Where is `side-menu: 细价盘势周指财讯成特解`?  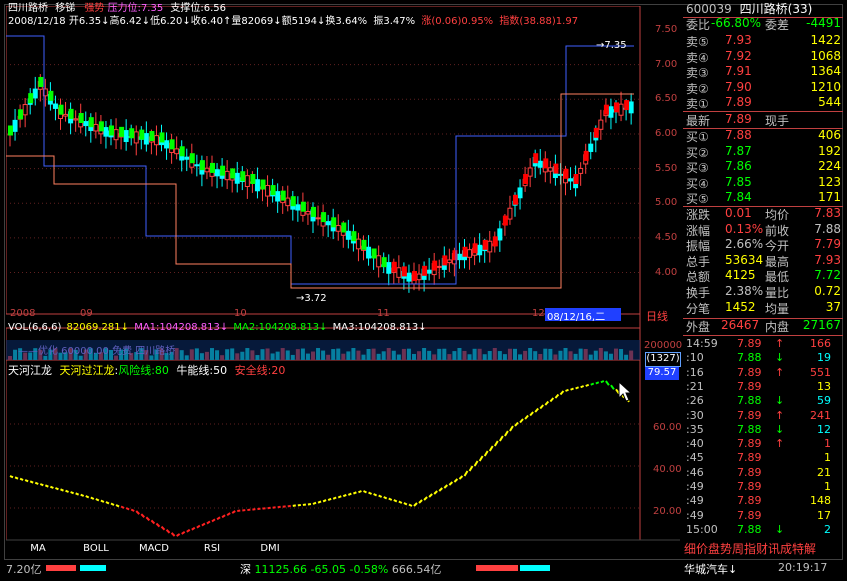 side-menu: 细价盘势周指财讯成特解 is located at coordinates (763, 548).